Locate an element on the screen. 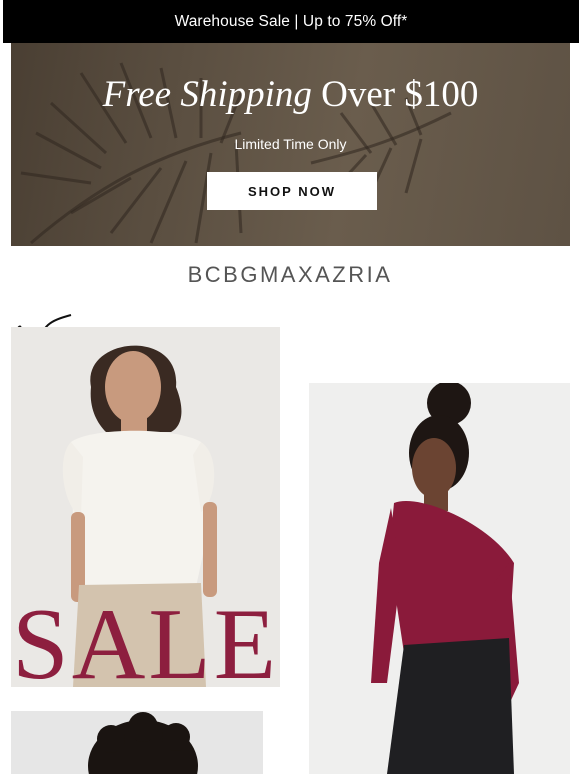 This screenshot has width=580, height=774. model-photo-illustration is located at coordinates (137, 742).